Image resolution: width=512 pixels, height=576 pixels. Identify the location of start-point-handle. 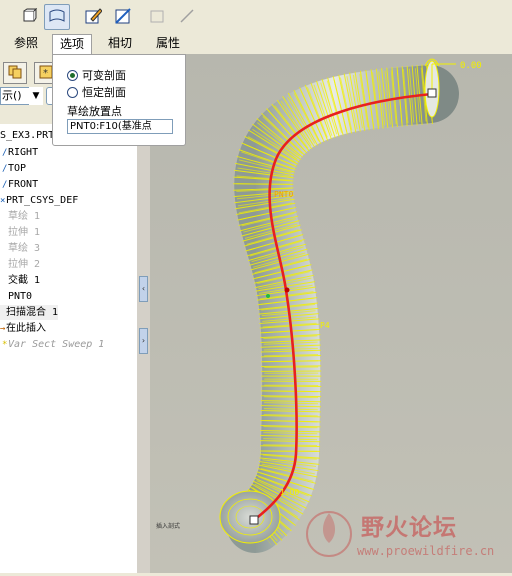
(254, 520).